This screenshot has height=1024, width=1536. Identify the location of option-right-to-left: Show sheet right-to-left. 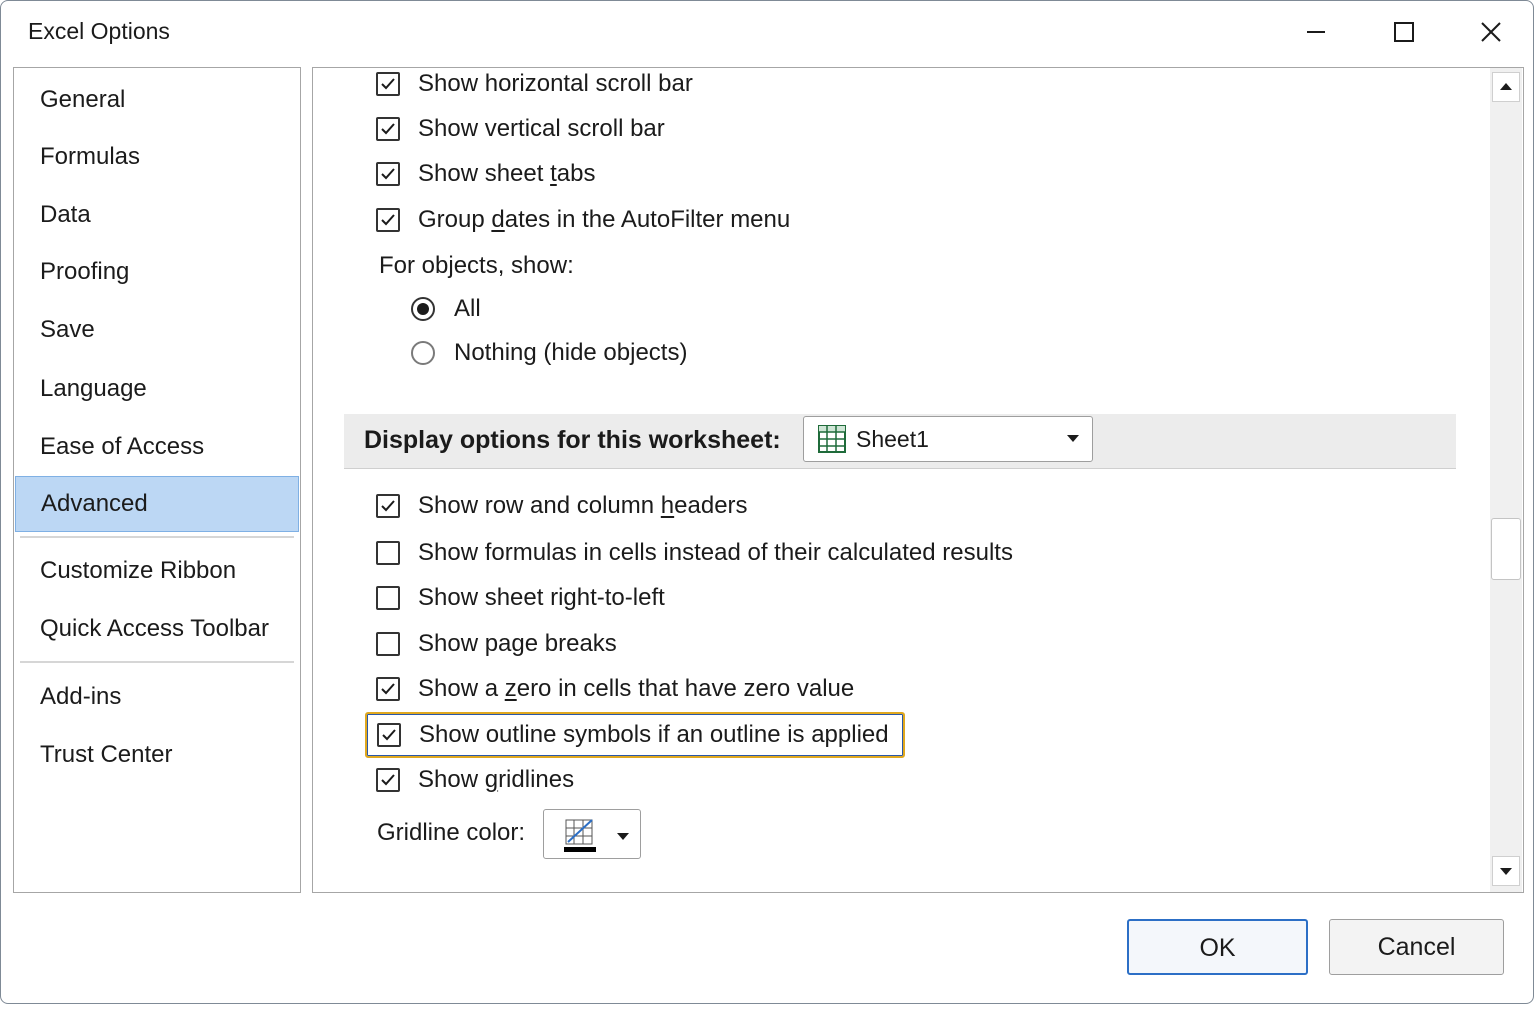
(520, 598).